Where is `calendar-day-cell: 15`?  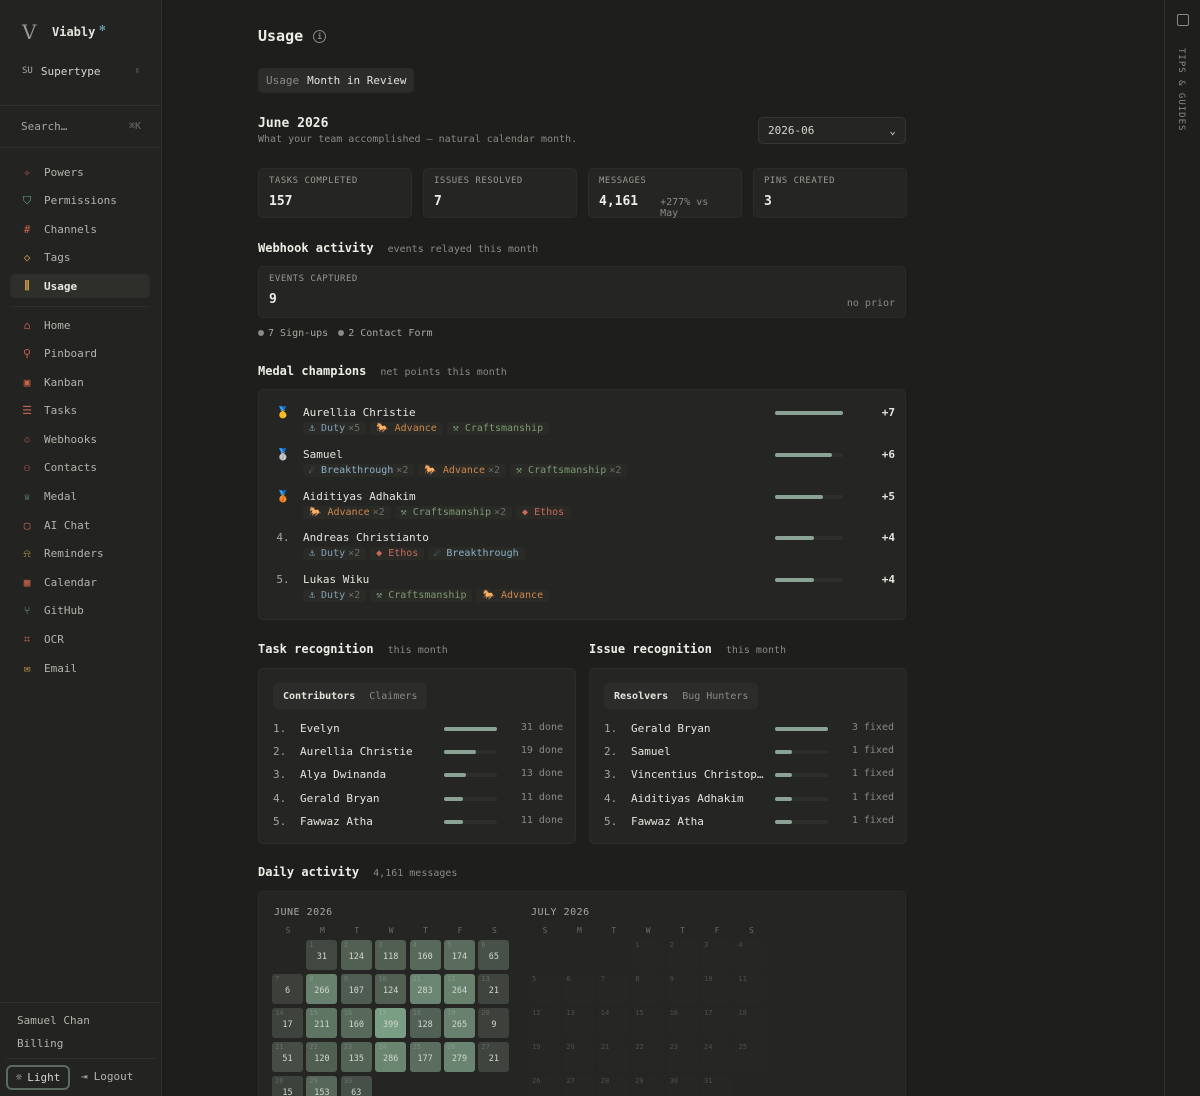
calendar-day-cell: 15 is located at coordinates (648, 1023).